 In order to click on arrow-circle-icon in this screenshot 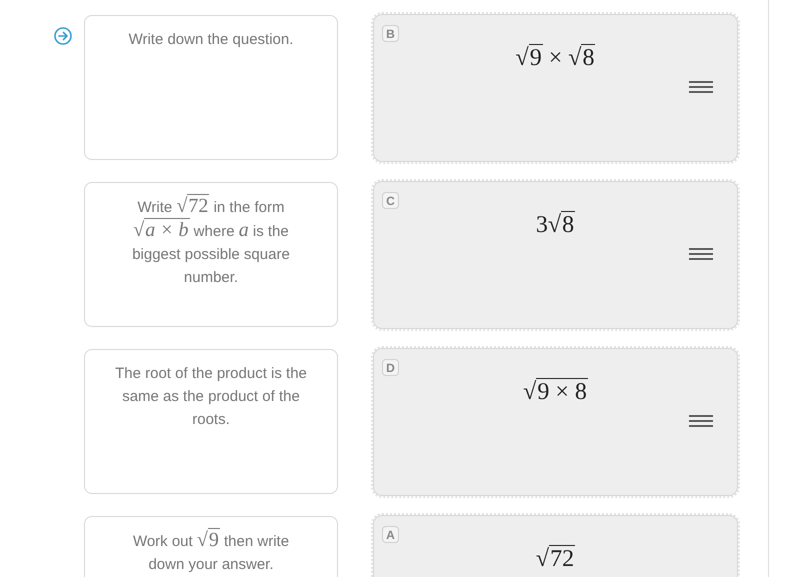, I will do `click(63, 36)`.